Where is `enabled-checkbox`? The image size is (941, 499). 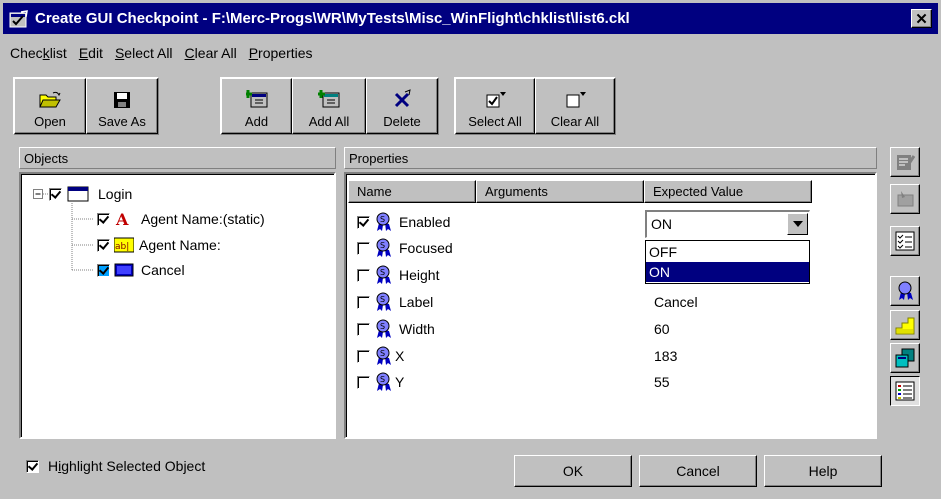
enabled-checkbox is located at coordinates (363, 222).